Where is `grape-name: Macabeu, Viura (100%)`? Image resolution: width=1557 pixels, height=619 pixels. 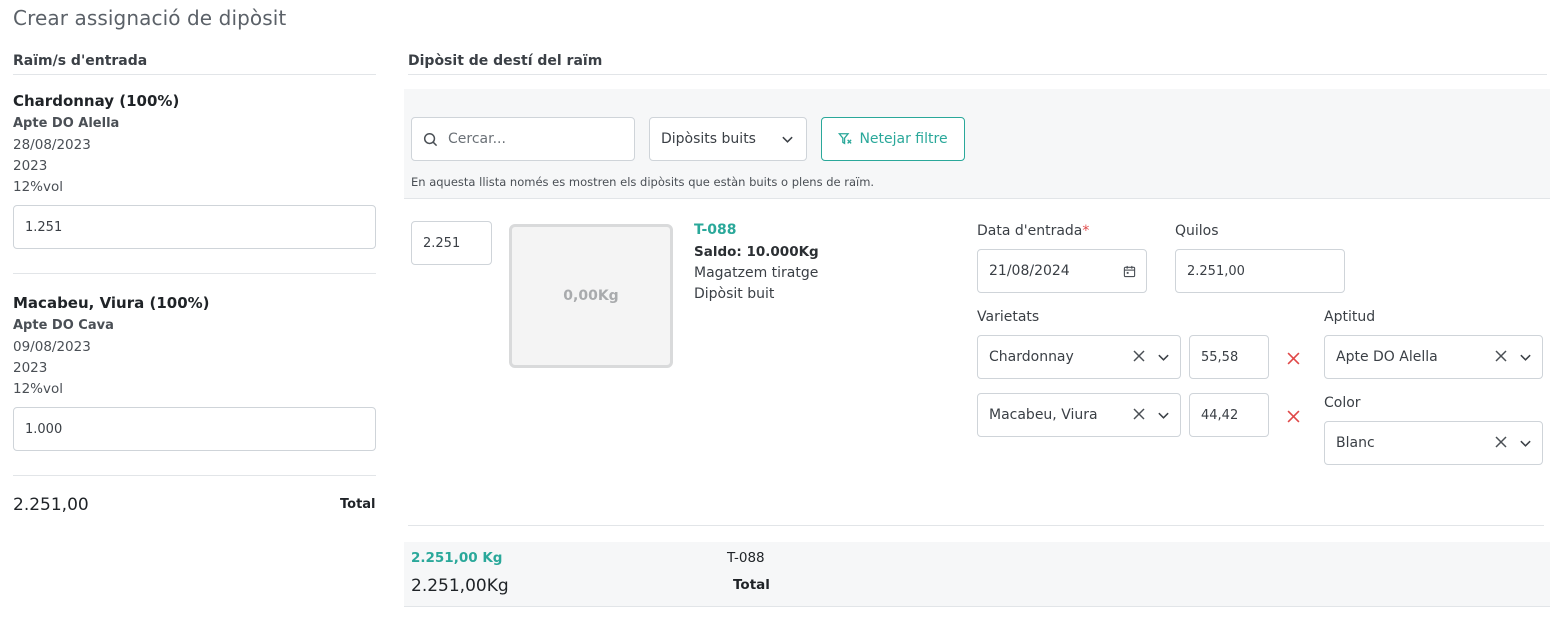 grape-name: Macabeu, Viura (100%) is located at coordinates (111, 303).